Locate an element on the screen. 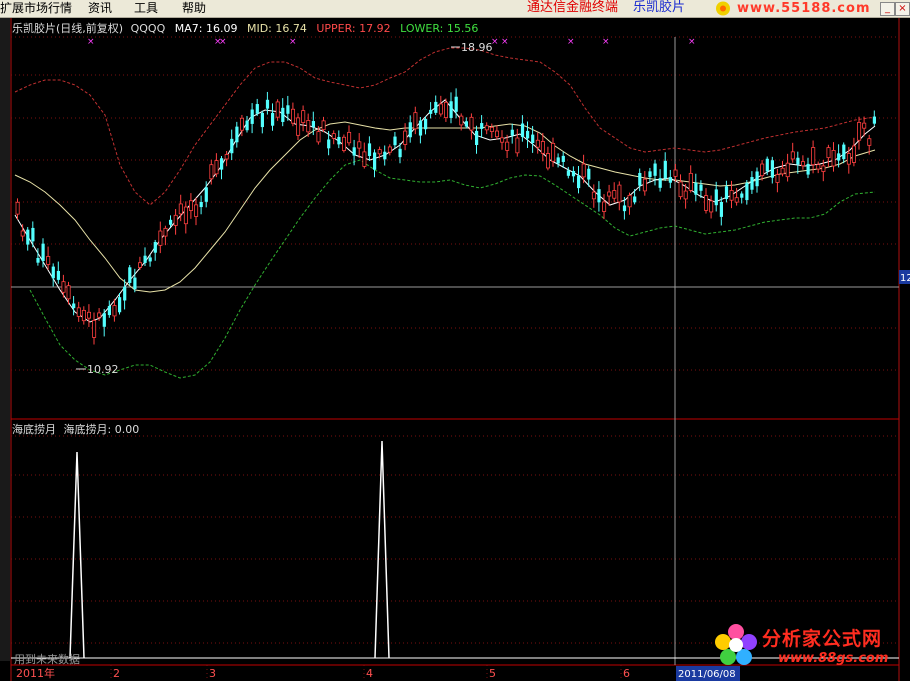 The height and width of the screenshot is (681, 910). menu-item-news: 资讯 is located at coordinates (100, 8).